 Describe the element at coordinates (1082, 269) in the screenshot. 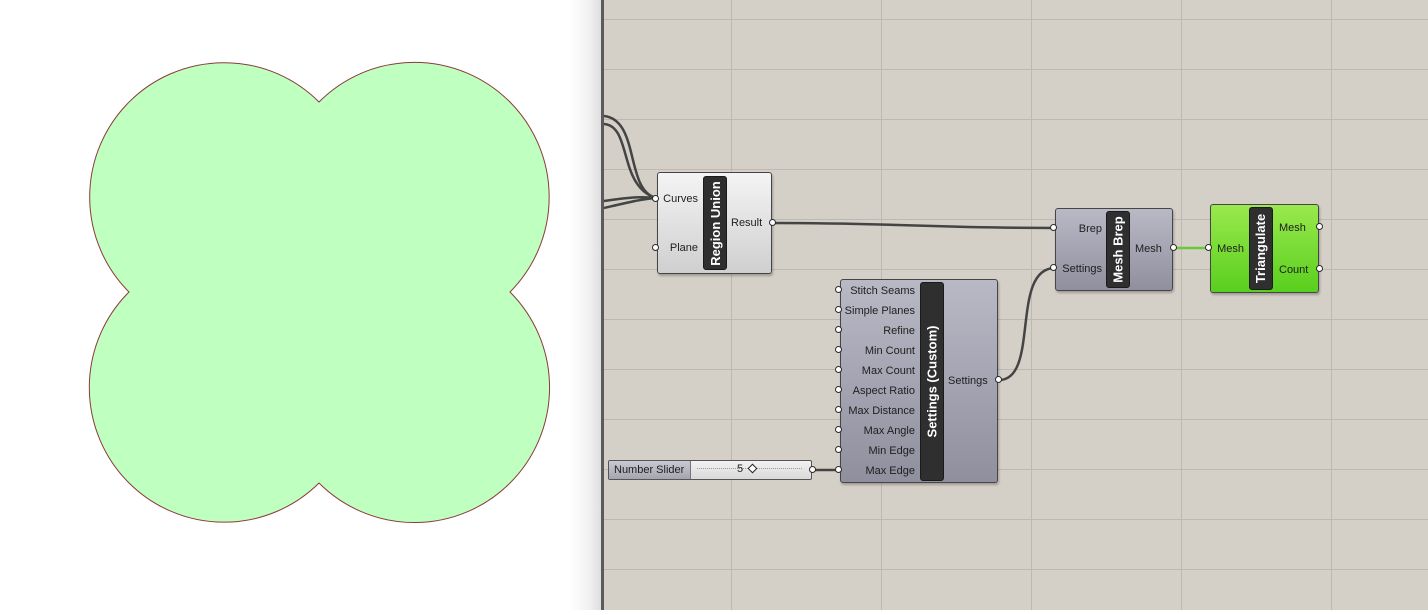

I see `input-settings: Settings` at that location.